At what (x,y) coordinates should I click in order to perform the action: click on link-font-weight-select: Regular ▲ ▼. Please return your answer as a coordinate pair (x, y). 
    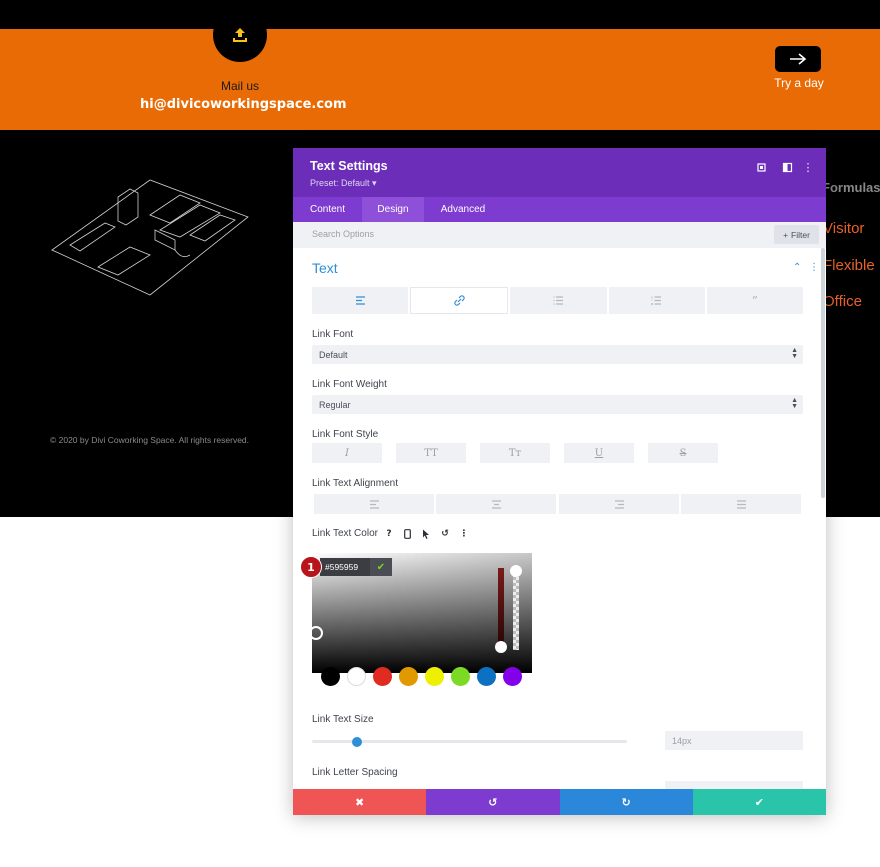
    Looking at the image, I should click on (557, 404).